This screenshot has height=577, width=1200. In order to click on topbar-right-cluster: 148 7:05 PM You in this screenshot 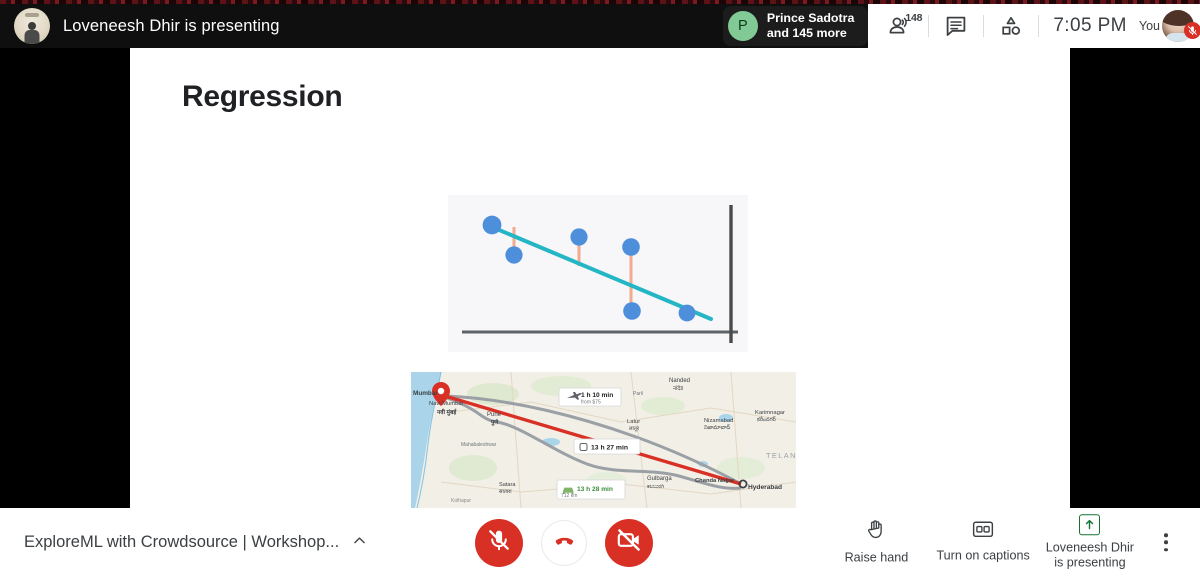, I will do `click(1034, 26)`.